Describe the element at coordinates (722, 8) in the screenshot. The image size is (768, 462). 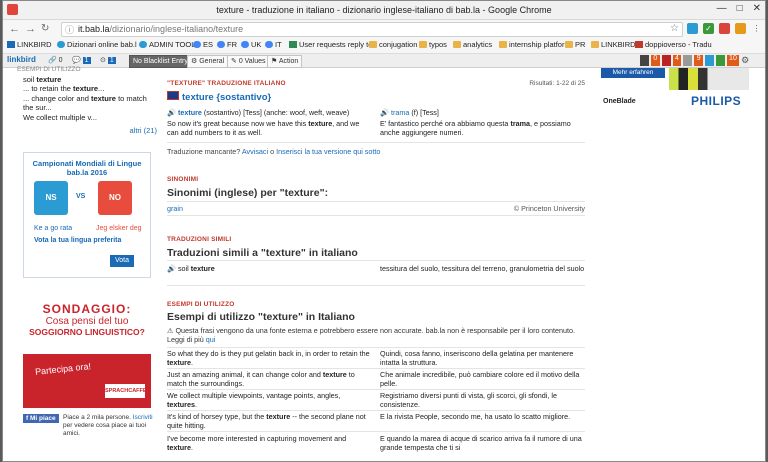
I see `minimize-button: —` at that location.